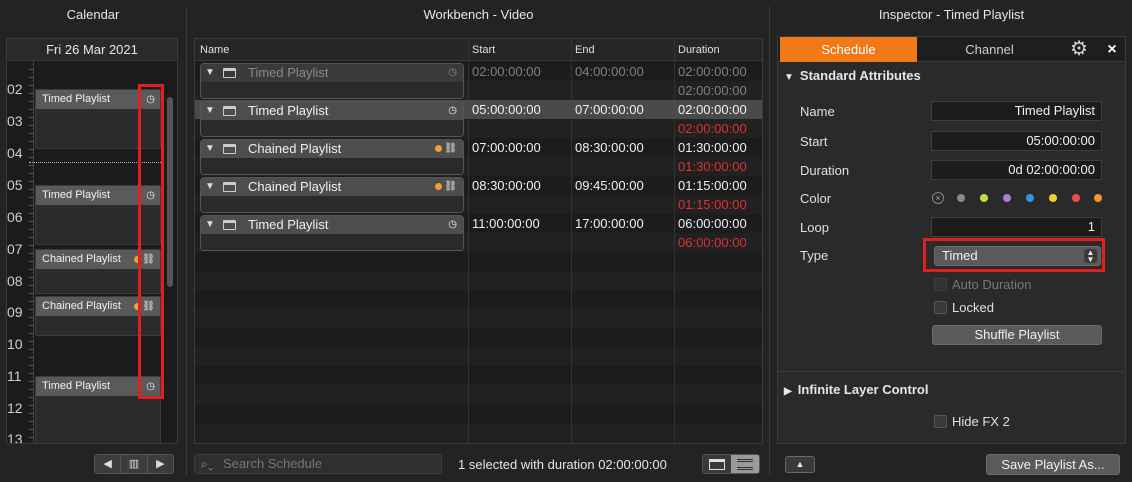 Image resolution: width=1132 pixels, height=482 pixels. What do you see at coordinates (814, 227) in the screenshot?
I see `loop-label: Loop` at bounding box center [814, 227].